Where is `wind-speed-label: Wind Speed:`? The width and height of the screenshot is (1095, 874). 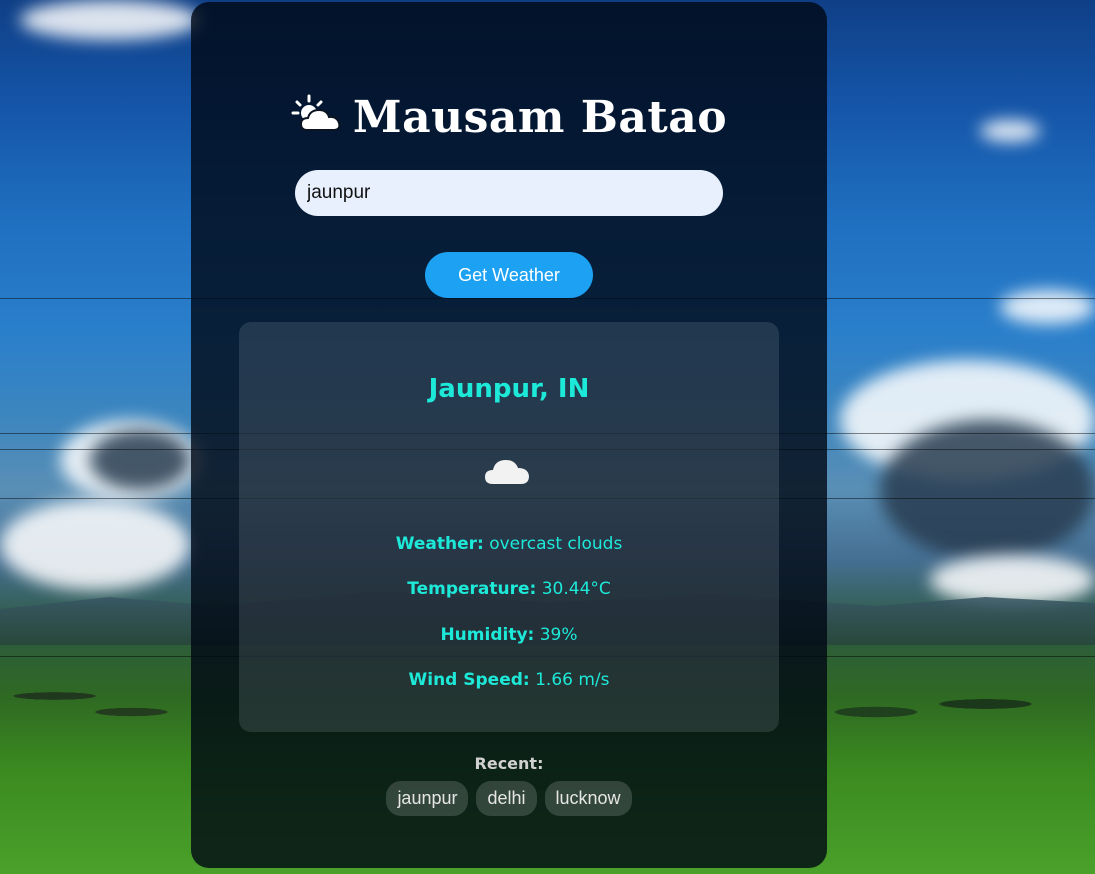
wind-speed-label: Wind Speed: is located at coordinates (469, 680).